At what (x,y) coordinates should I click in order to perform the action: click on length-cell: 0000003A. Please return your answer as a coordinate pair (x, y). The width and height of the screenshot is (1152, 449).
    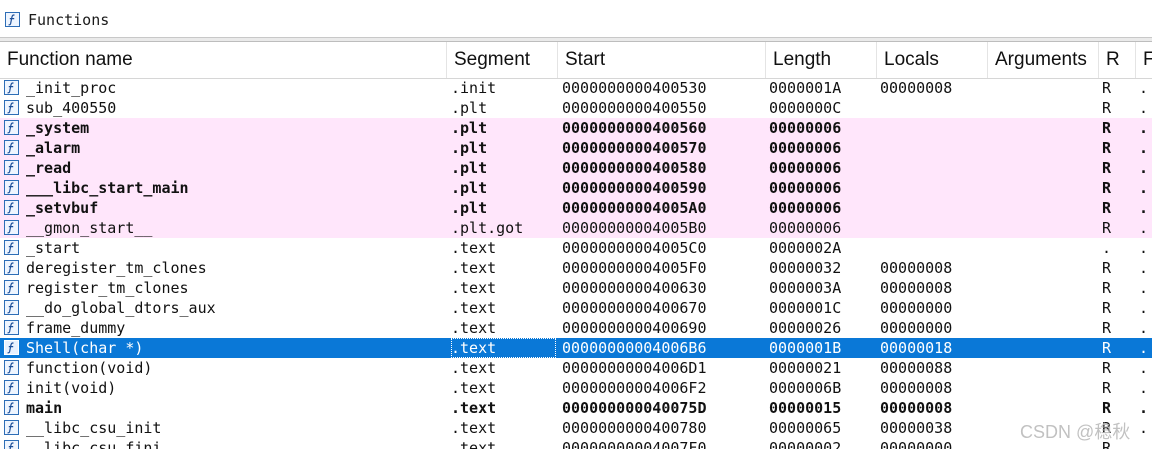
    Looking at the image, I should click on (805, 288).